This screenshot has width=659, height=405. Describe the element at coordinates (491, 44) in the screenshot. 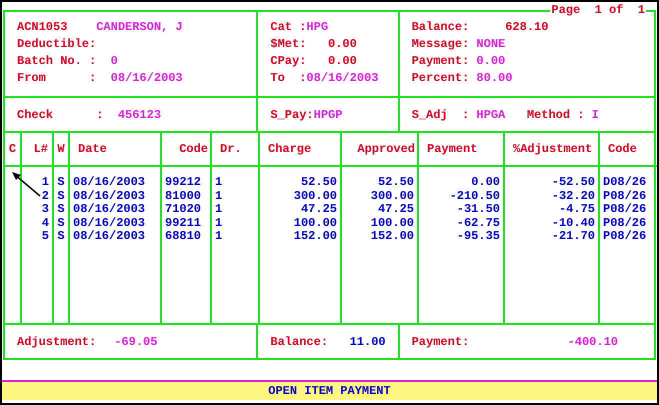

I see `field-value: NONE` at that location.